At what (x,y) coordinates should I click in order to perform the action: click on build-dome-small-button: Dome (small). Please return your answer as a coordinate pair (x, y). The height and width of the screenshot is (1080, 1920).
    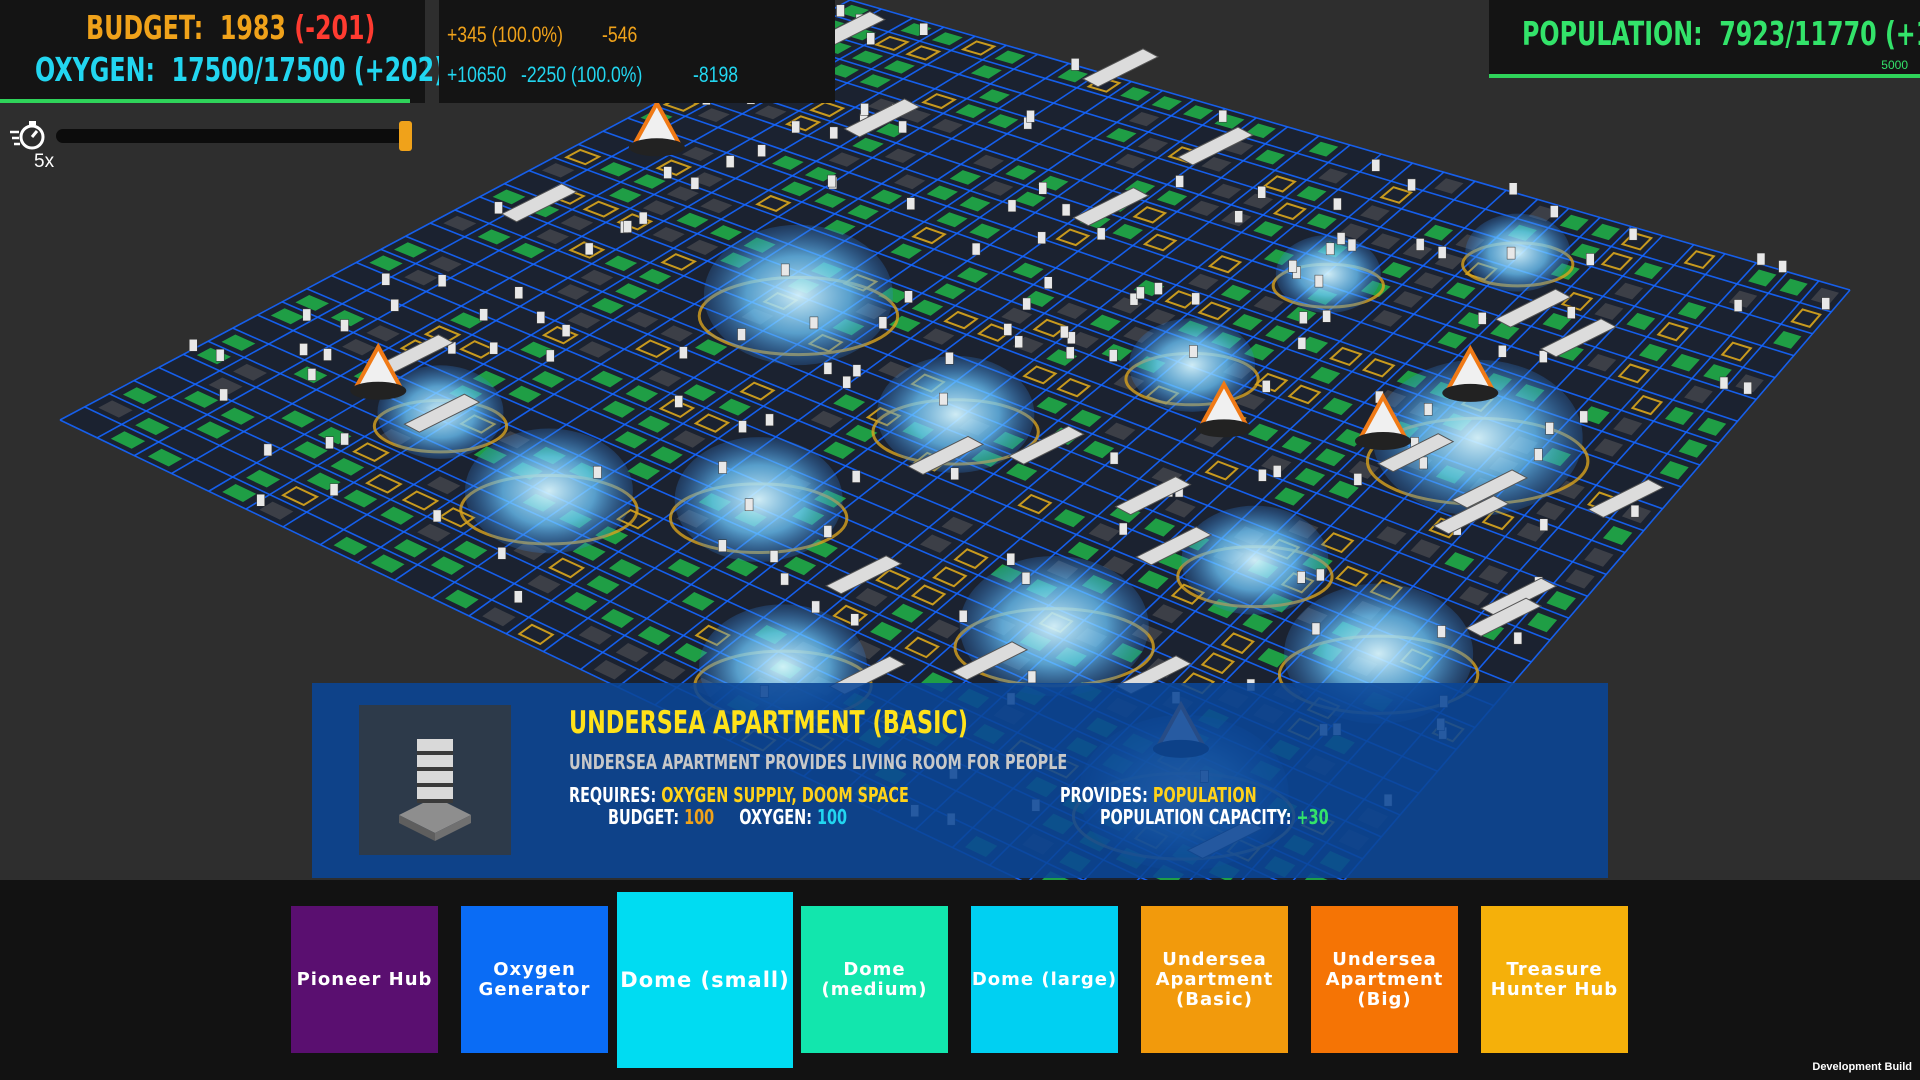
    Looking at the image, I should click on (705, 980).